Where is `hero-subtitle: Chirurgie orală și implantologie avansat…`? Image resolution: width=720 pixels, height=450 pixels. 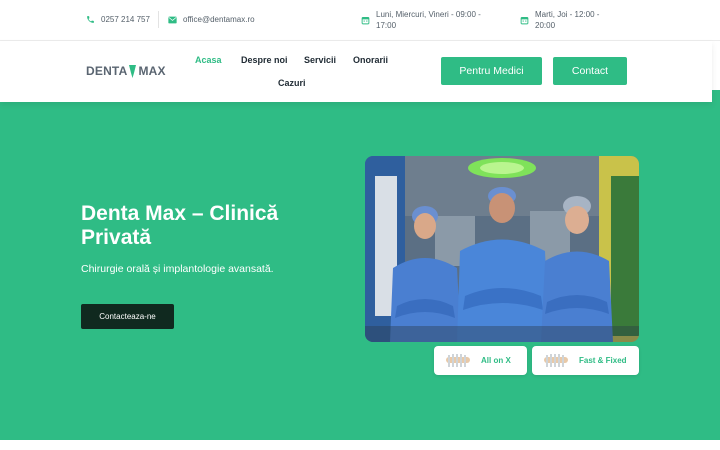
hero-subtitle: Chirurgie orală și implantologie avansat… is located at coordinates (177, 269).